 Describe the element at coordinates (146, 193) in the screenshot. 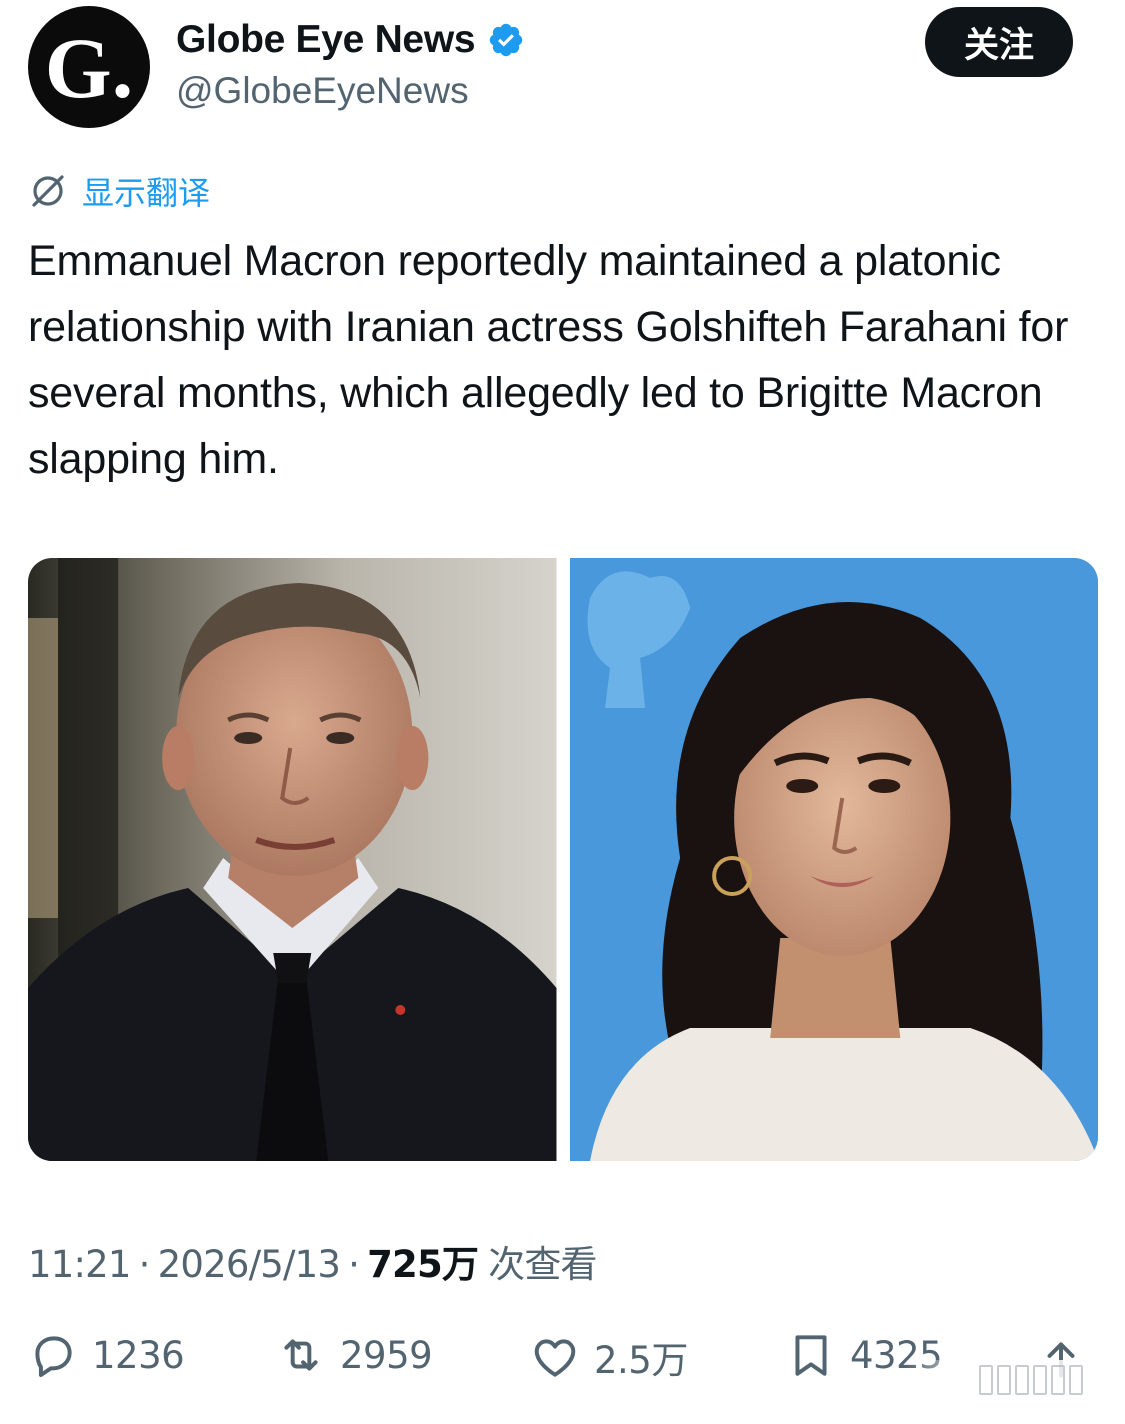

I see `show-translation-label: 显示翻译` at that location.